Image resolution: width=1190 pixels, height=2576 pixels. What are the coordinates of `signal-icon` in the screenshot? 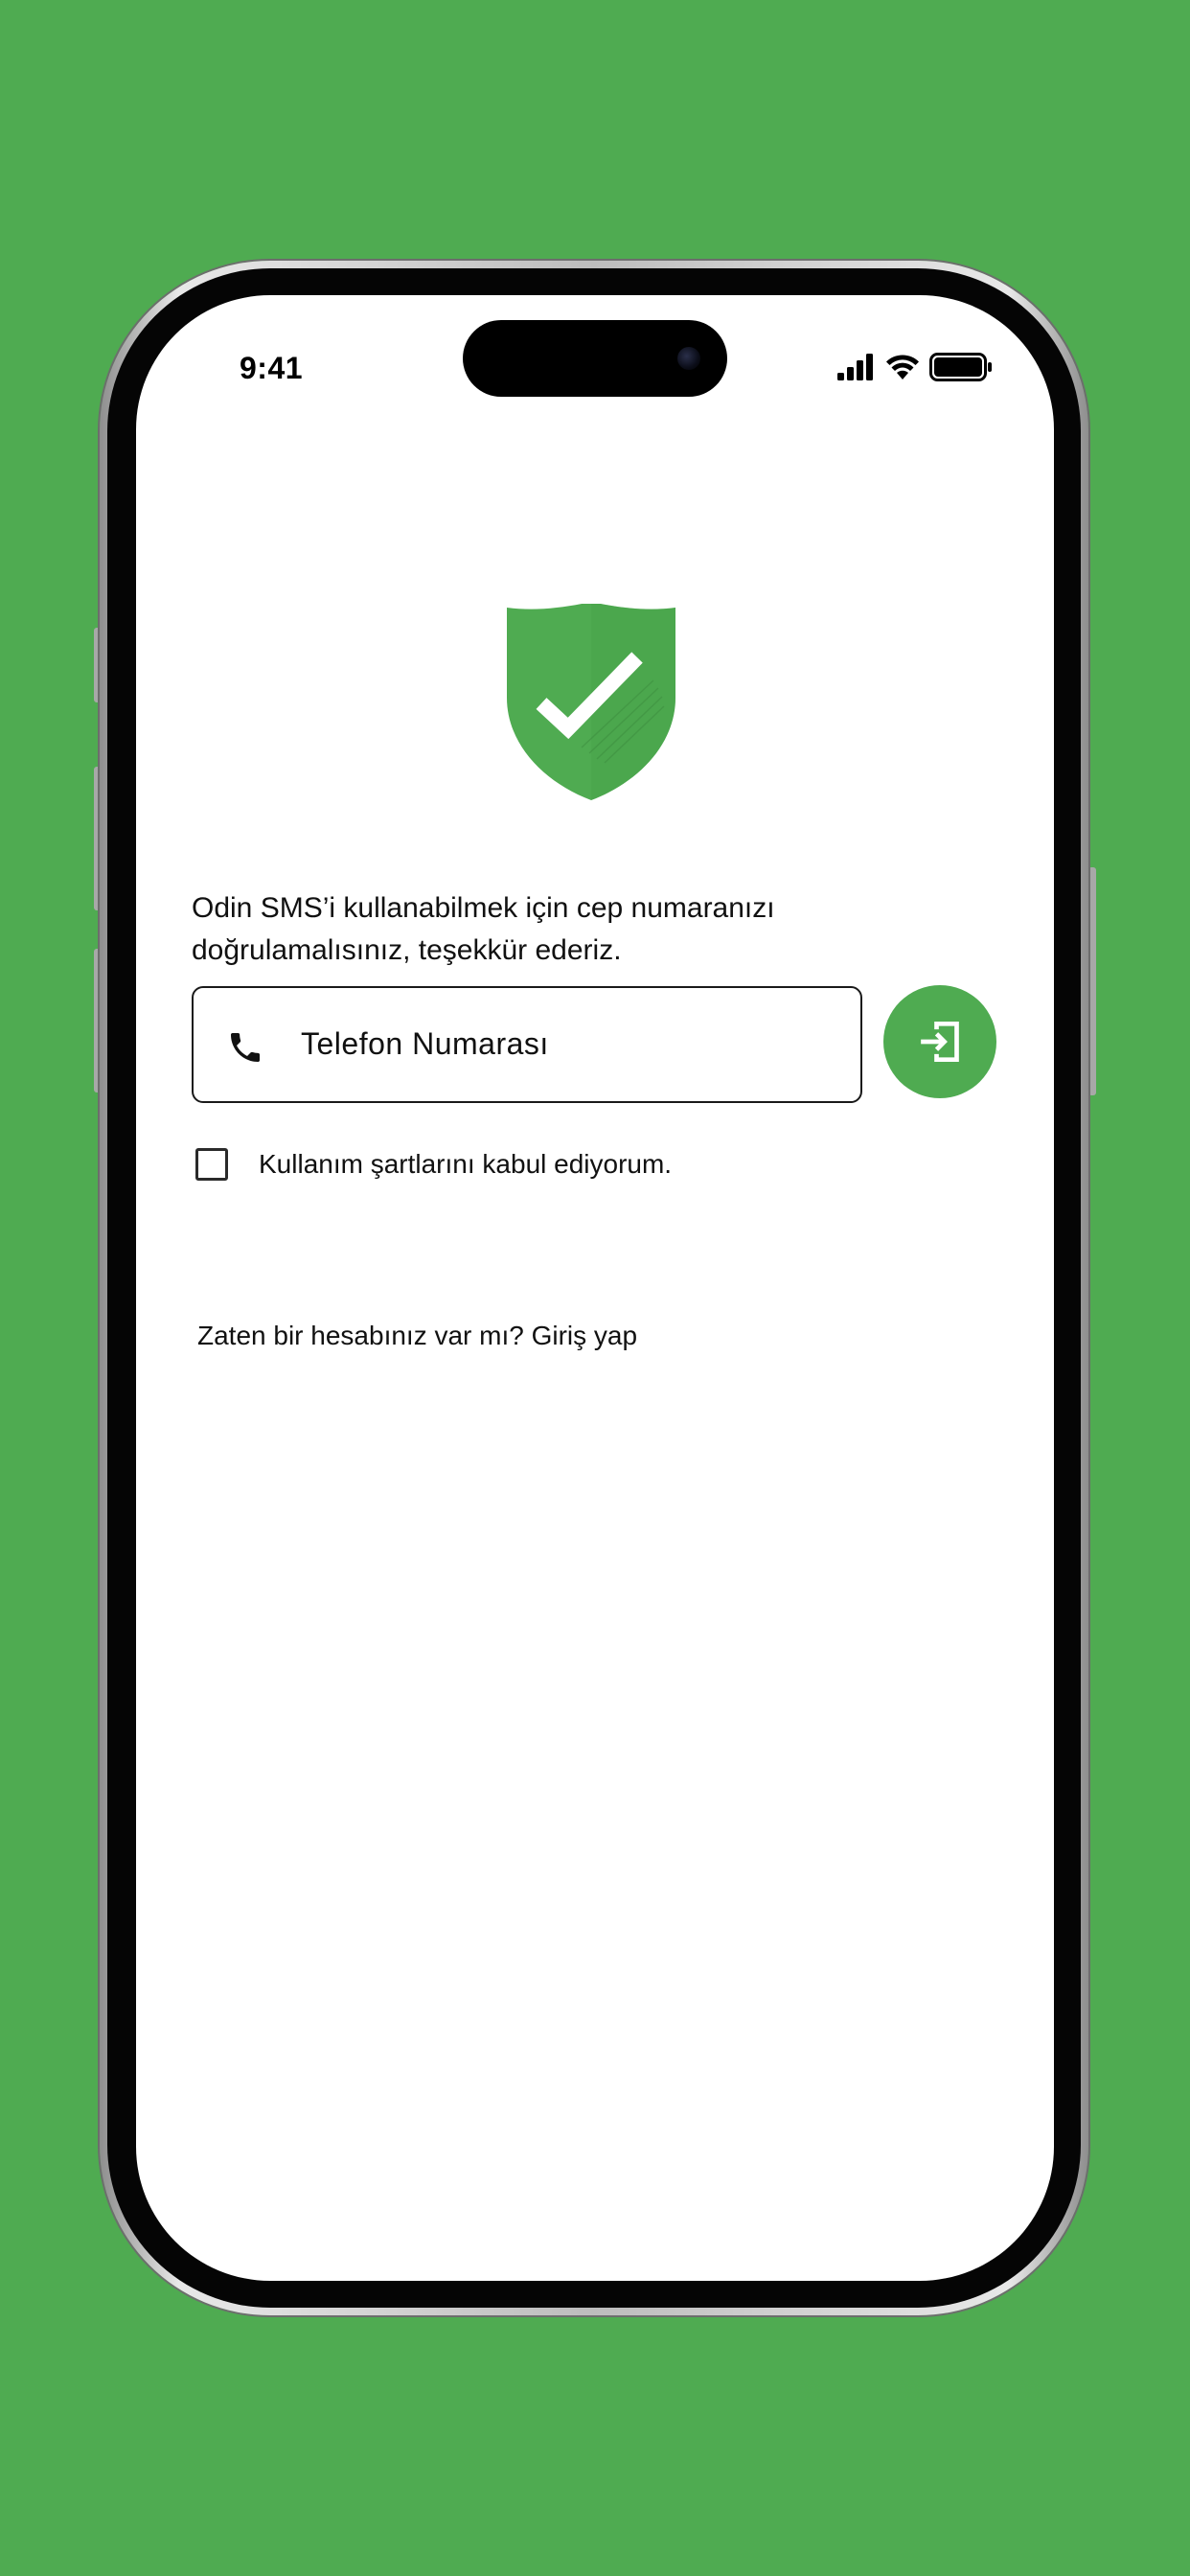 It's located at (855, 367).